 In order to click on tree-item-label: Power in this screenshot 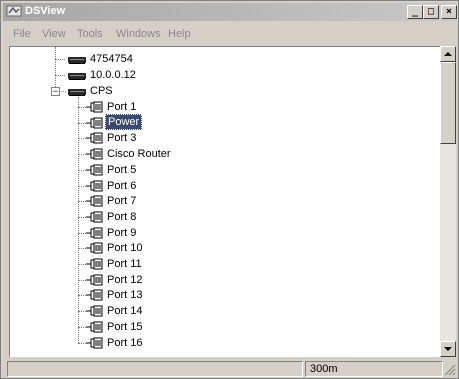, I will do `click(124, 121)`.